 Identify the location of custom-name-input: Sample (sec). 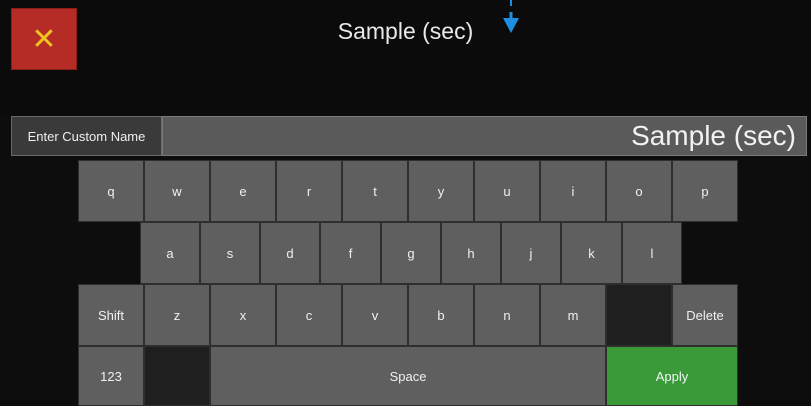
(484, 136).